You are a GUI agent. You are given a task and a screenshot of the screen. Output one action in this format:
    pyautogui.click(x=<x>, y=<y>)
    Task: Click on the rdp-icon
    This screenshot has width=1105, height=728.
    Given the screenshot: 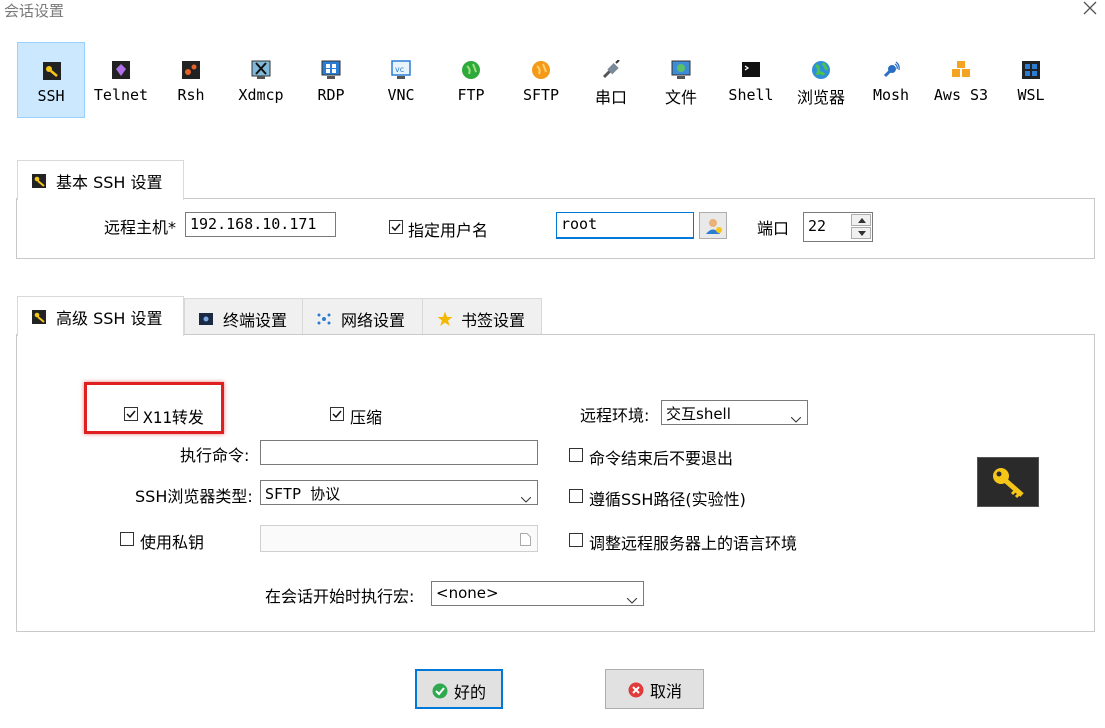 What is the action you would take?
    pyautogui.click(x=331, y=70)
    